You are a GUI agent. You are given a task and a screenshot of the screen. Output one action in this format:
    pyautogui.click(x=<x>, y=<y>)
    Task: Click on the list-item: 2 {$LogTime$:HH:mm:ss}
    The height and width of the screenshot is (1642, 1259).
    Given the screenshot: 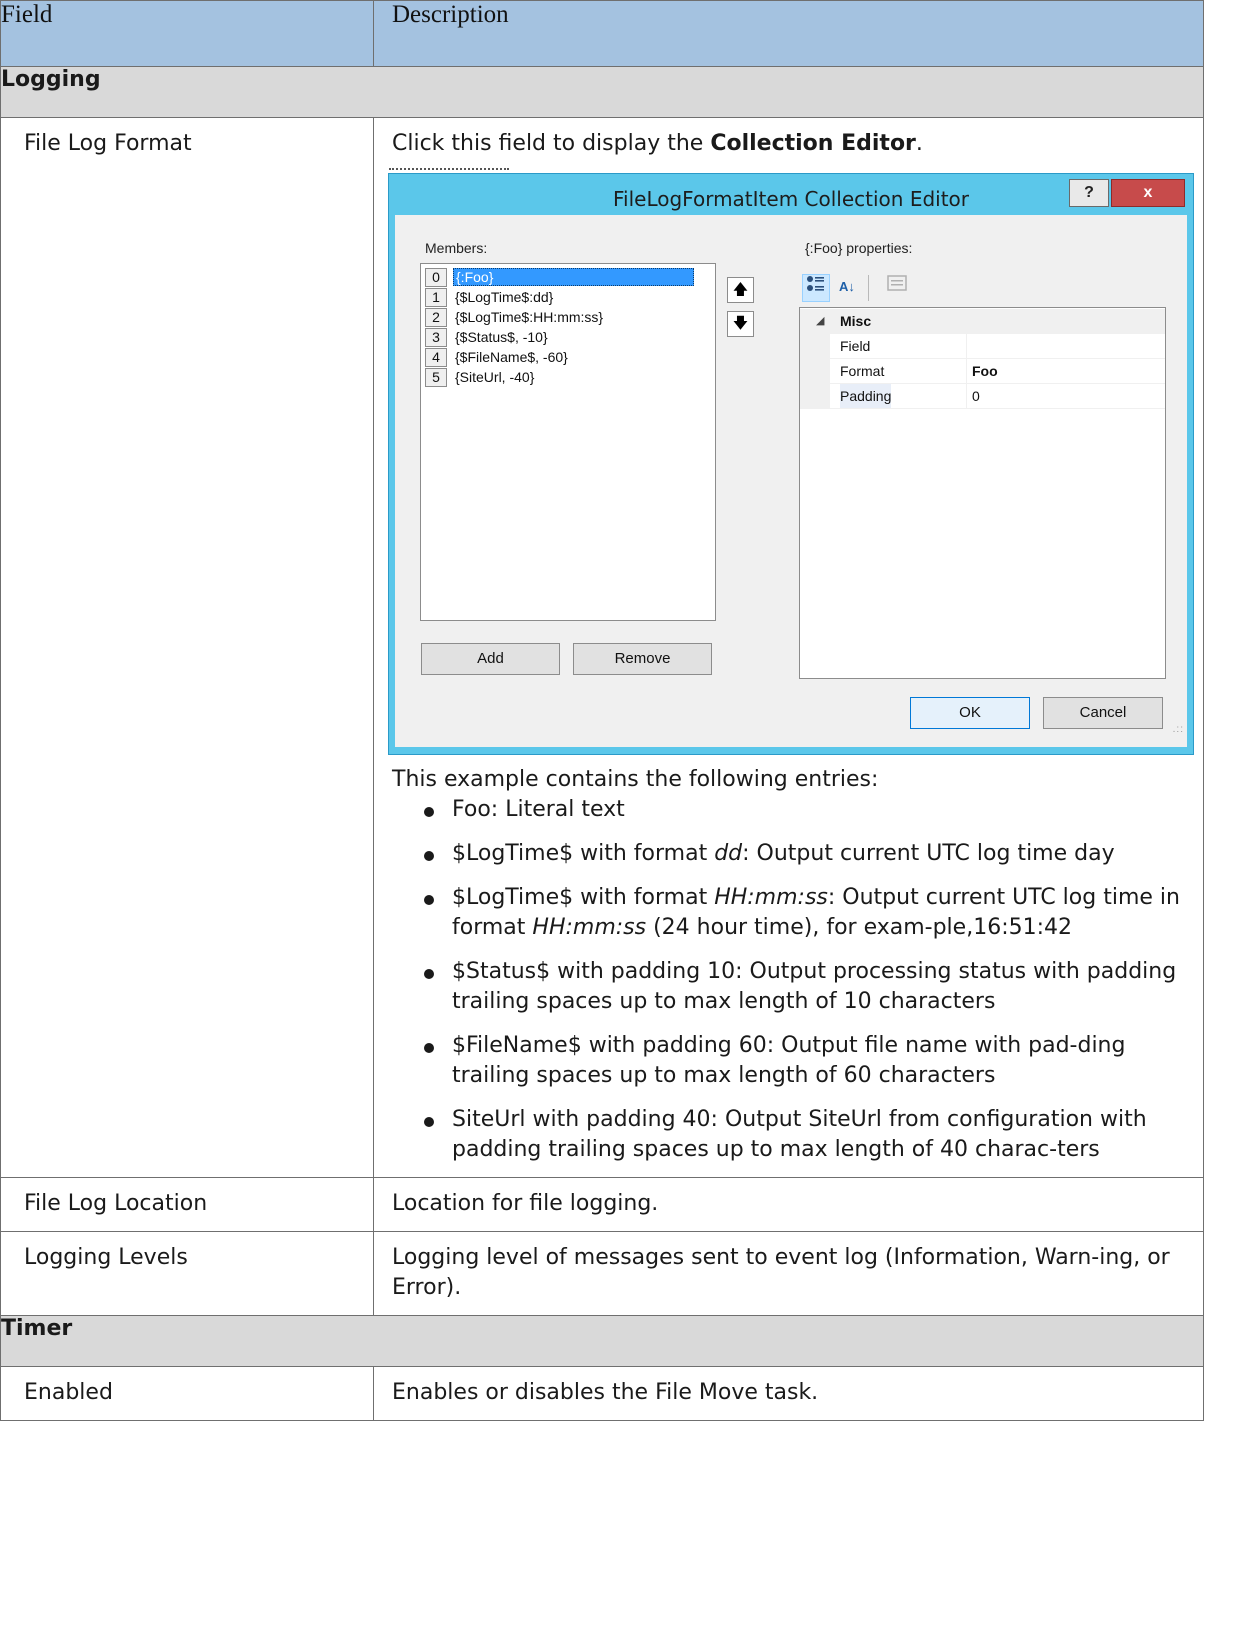 What is the action you would take?
    pyautogui.click(x=514, y=317)
    